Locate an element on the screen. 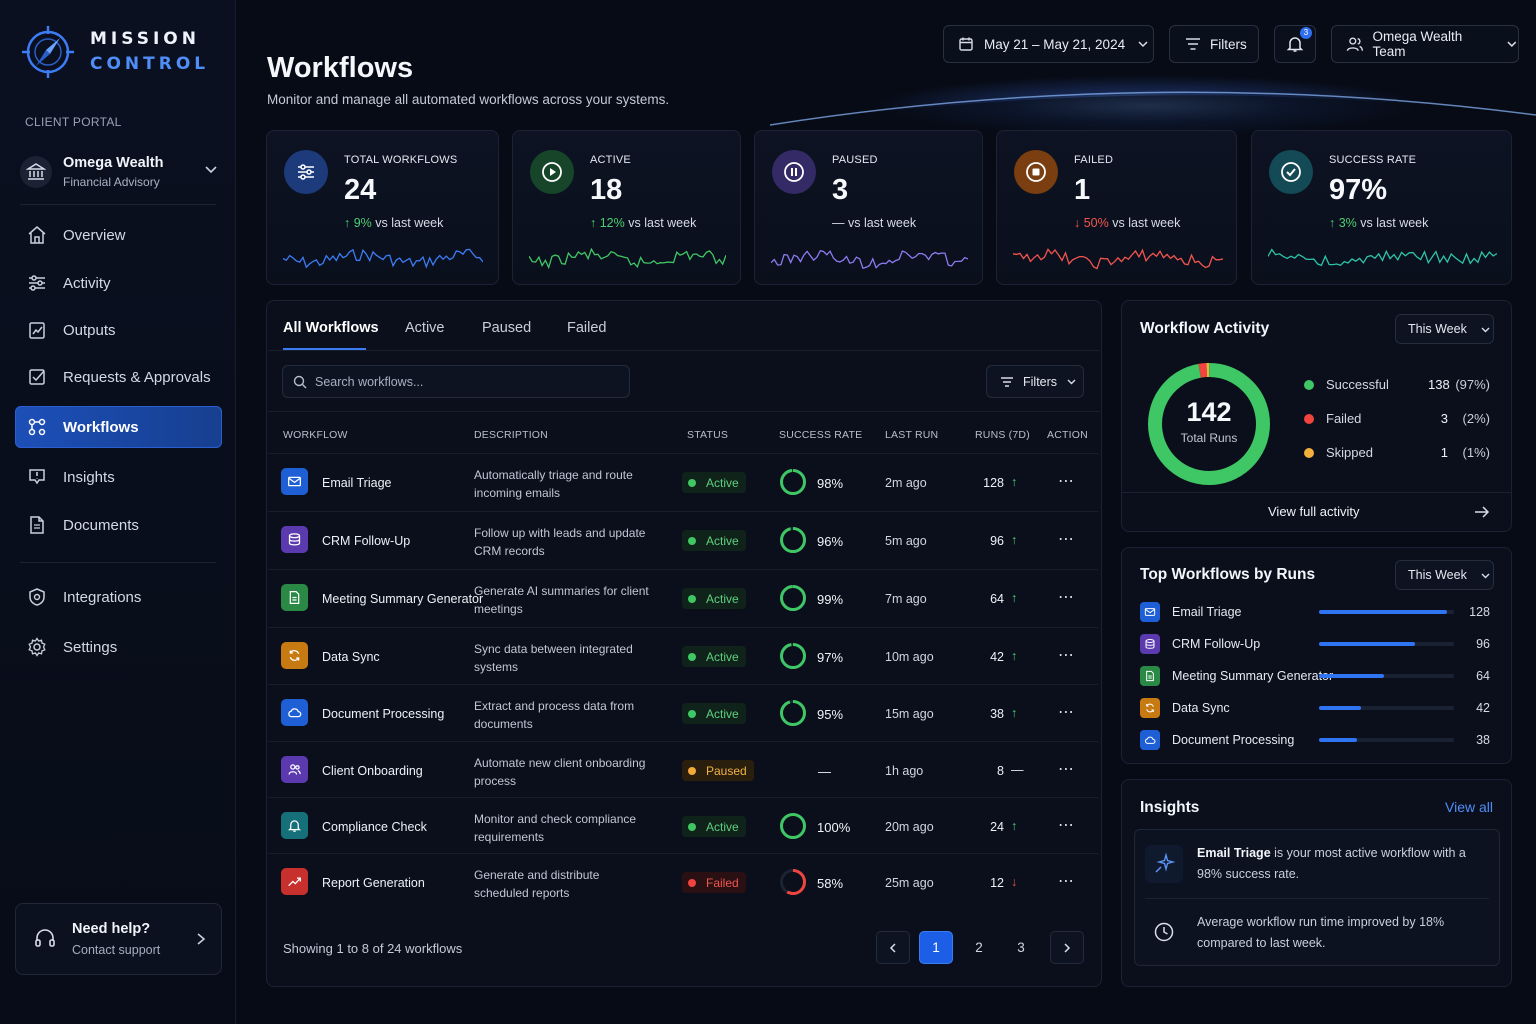 This screenshot has height=1024, width=1536. search-box is located at coordinates (456, 381).